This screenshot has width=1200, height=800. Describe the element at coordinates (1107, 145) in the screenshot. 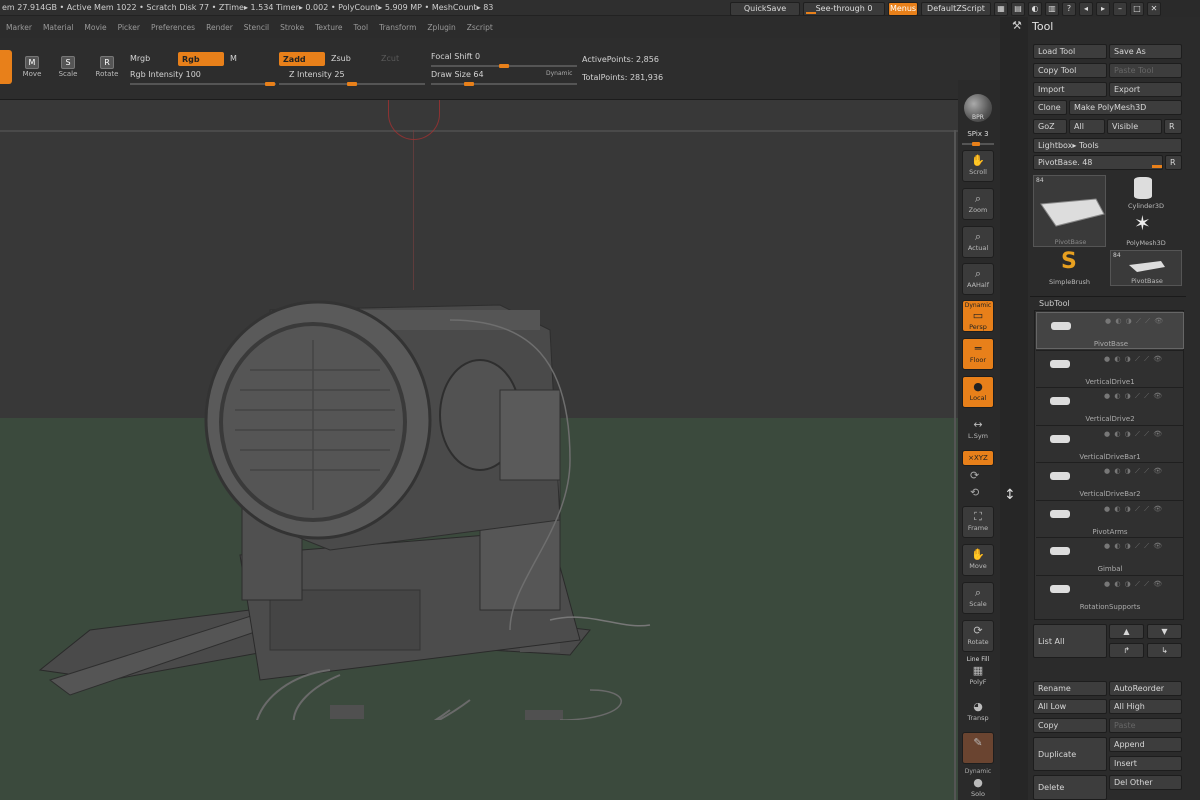

I see `lightbox-tools-button: Lightbox▸ Tools` at that location.